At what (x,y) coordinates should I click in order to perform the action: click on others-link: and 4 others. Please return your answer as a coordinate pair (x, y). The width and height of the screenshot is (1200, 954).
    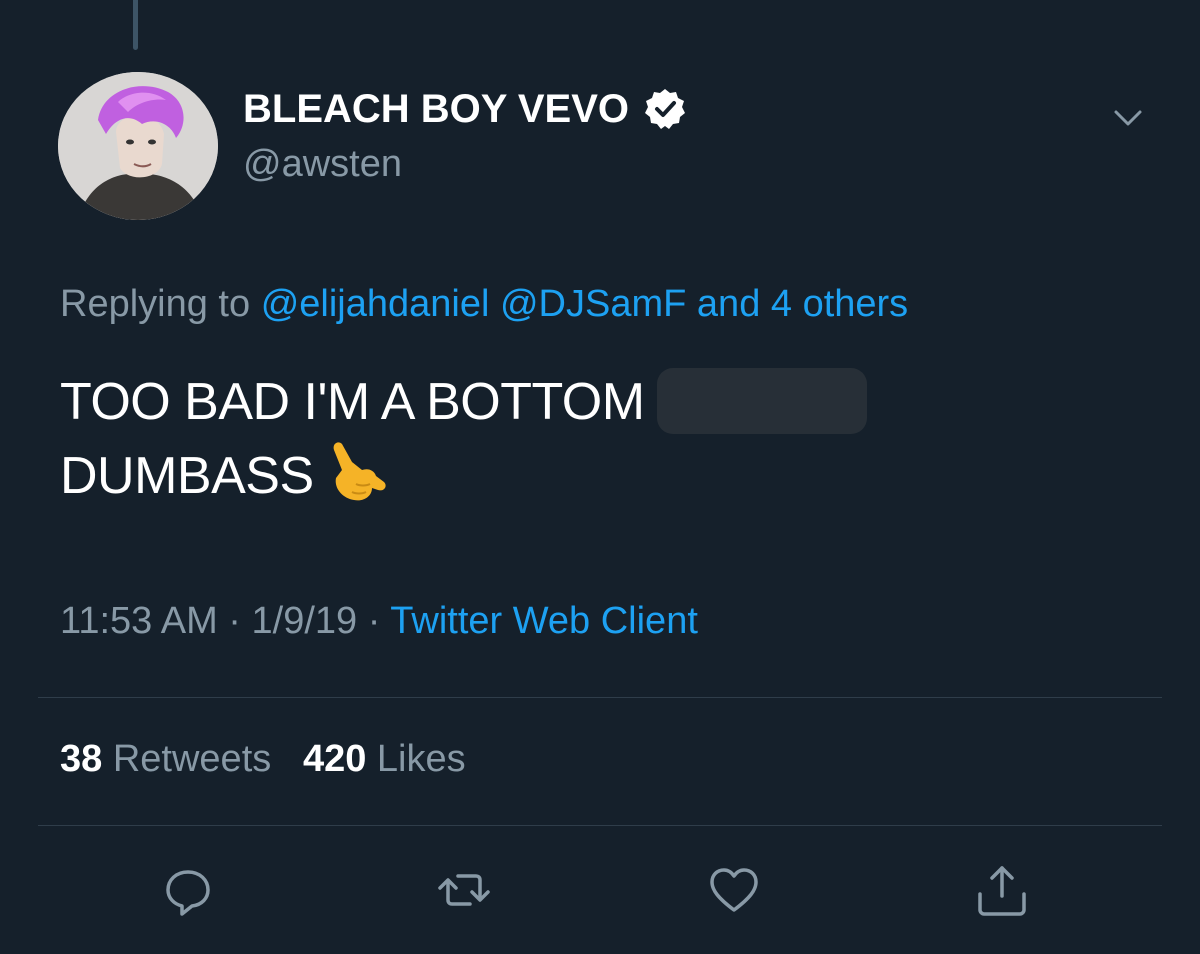
    Looking at the image, I should click on (802, 304).